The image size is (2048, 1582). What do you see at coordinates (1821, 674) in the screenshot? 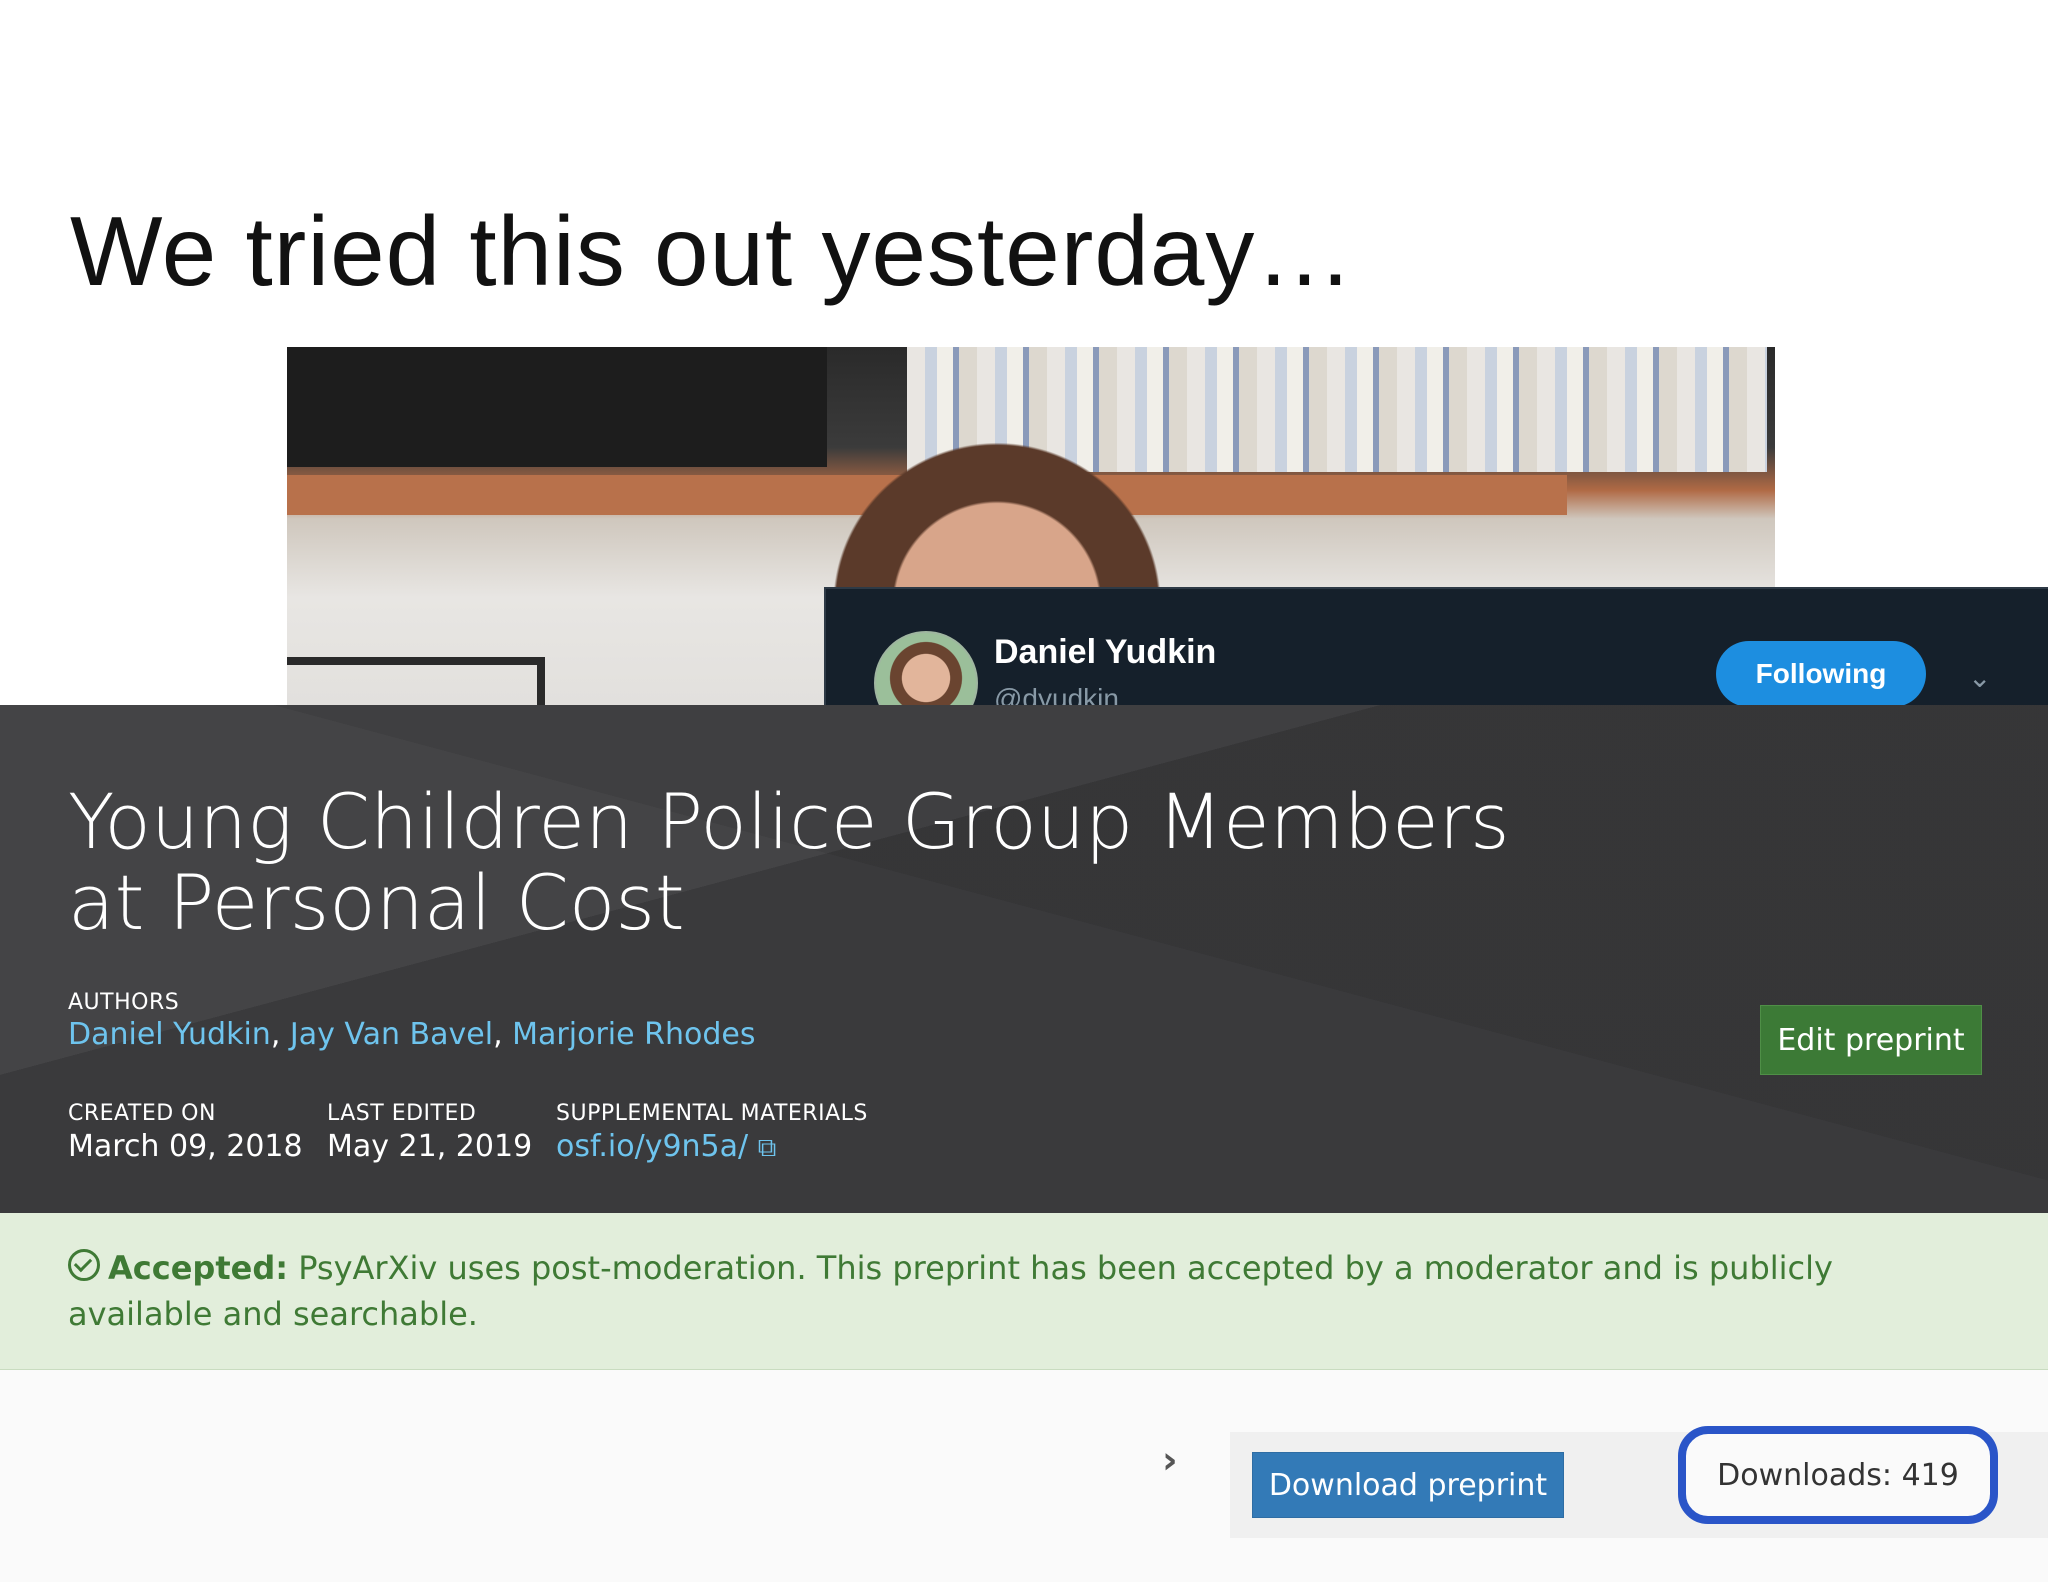
I see `following-button: Following` at bounding box center [1821, 674].